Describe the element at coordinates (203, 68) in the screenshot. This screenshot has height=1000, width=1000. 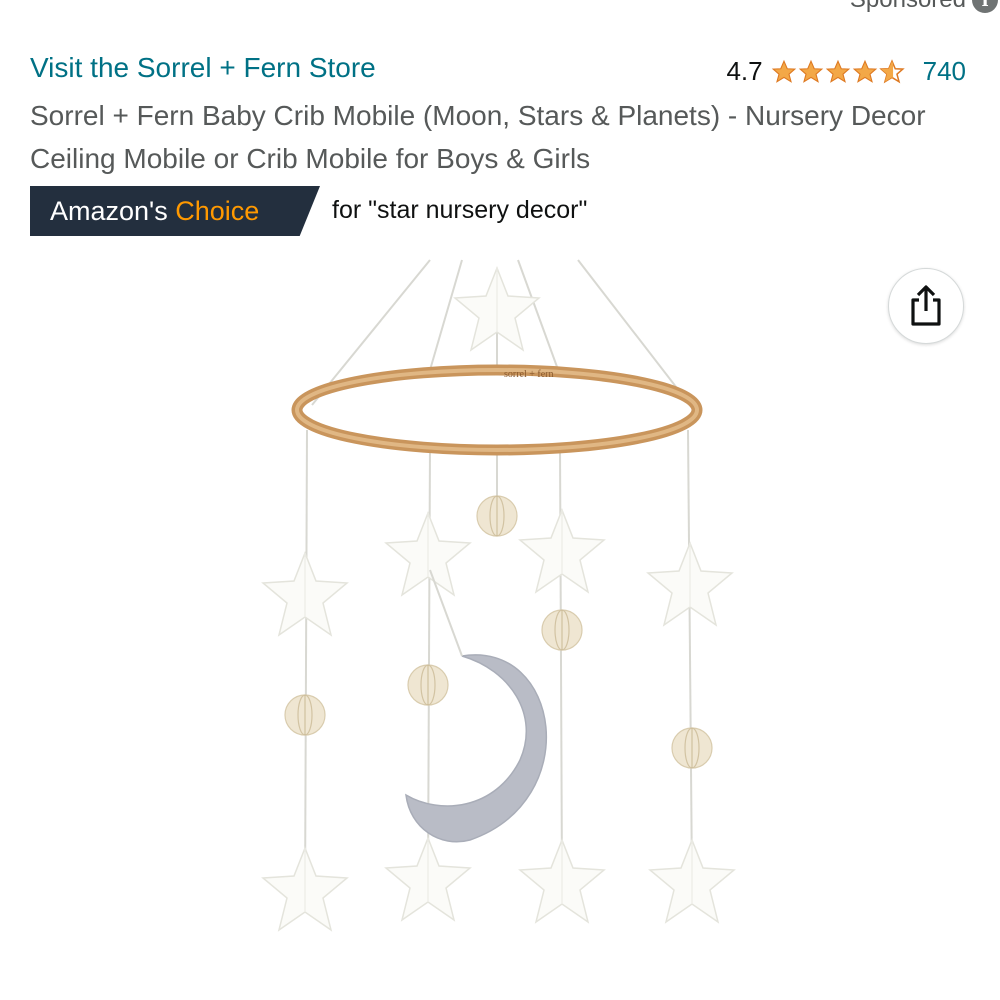
I see `visit-store-link: Visit the Sorrel + Fern Store` at that location.